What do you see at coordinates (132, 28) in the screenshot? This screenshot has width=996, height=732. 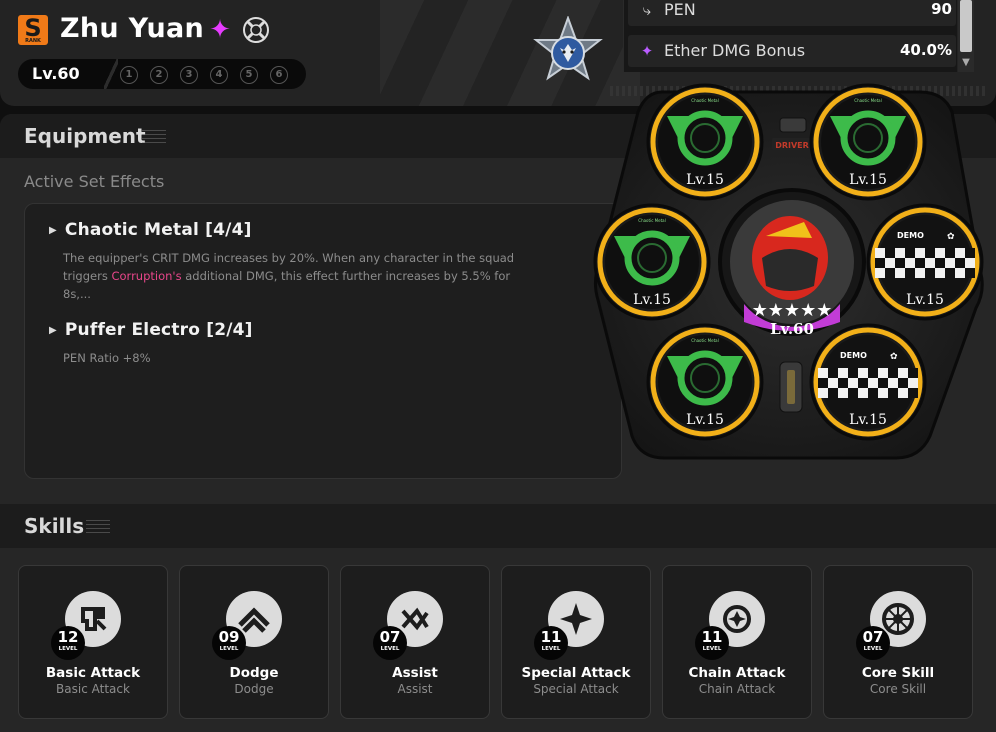 I see `agent-name: Zhu Yuan` at bounding box center [132, 28].